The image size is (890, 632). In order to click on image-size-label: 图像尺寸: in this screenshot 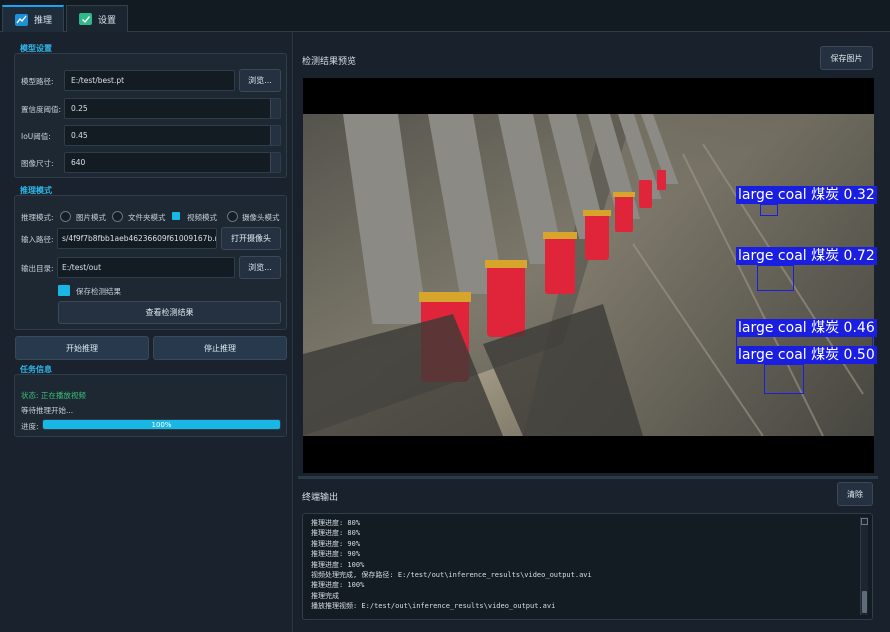, I will do `click(37, 163)`.